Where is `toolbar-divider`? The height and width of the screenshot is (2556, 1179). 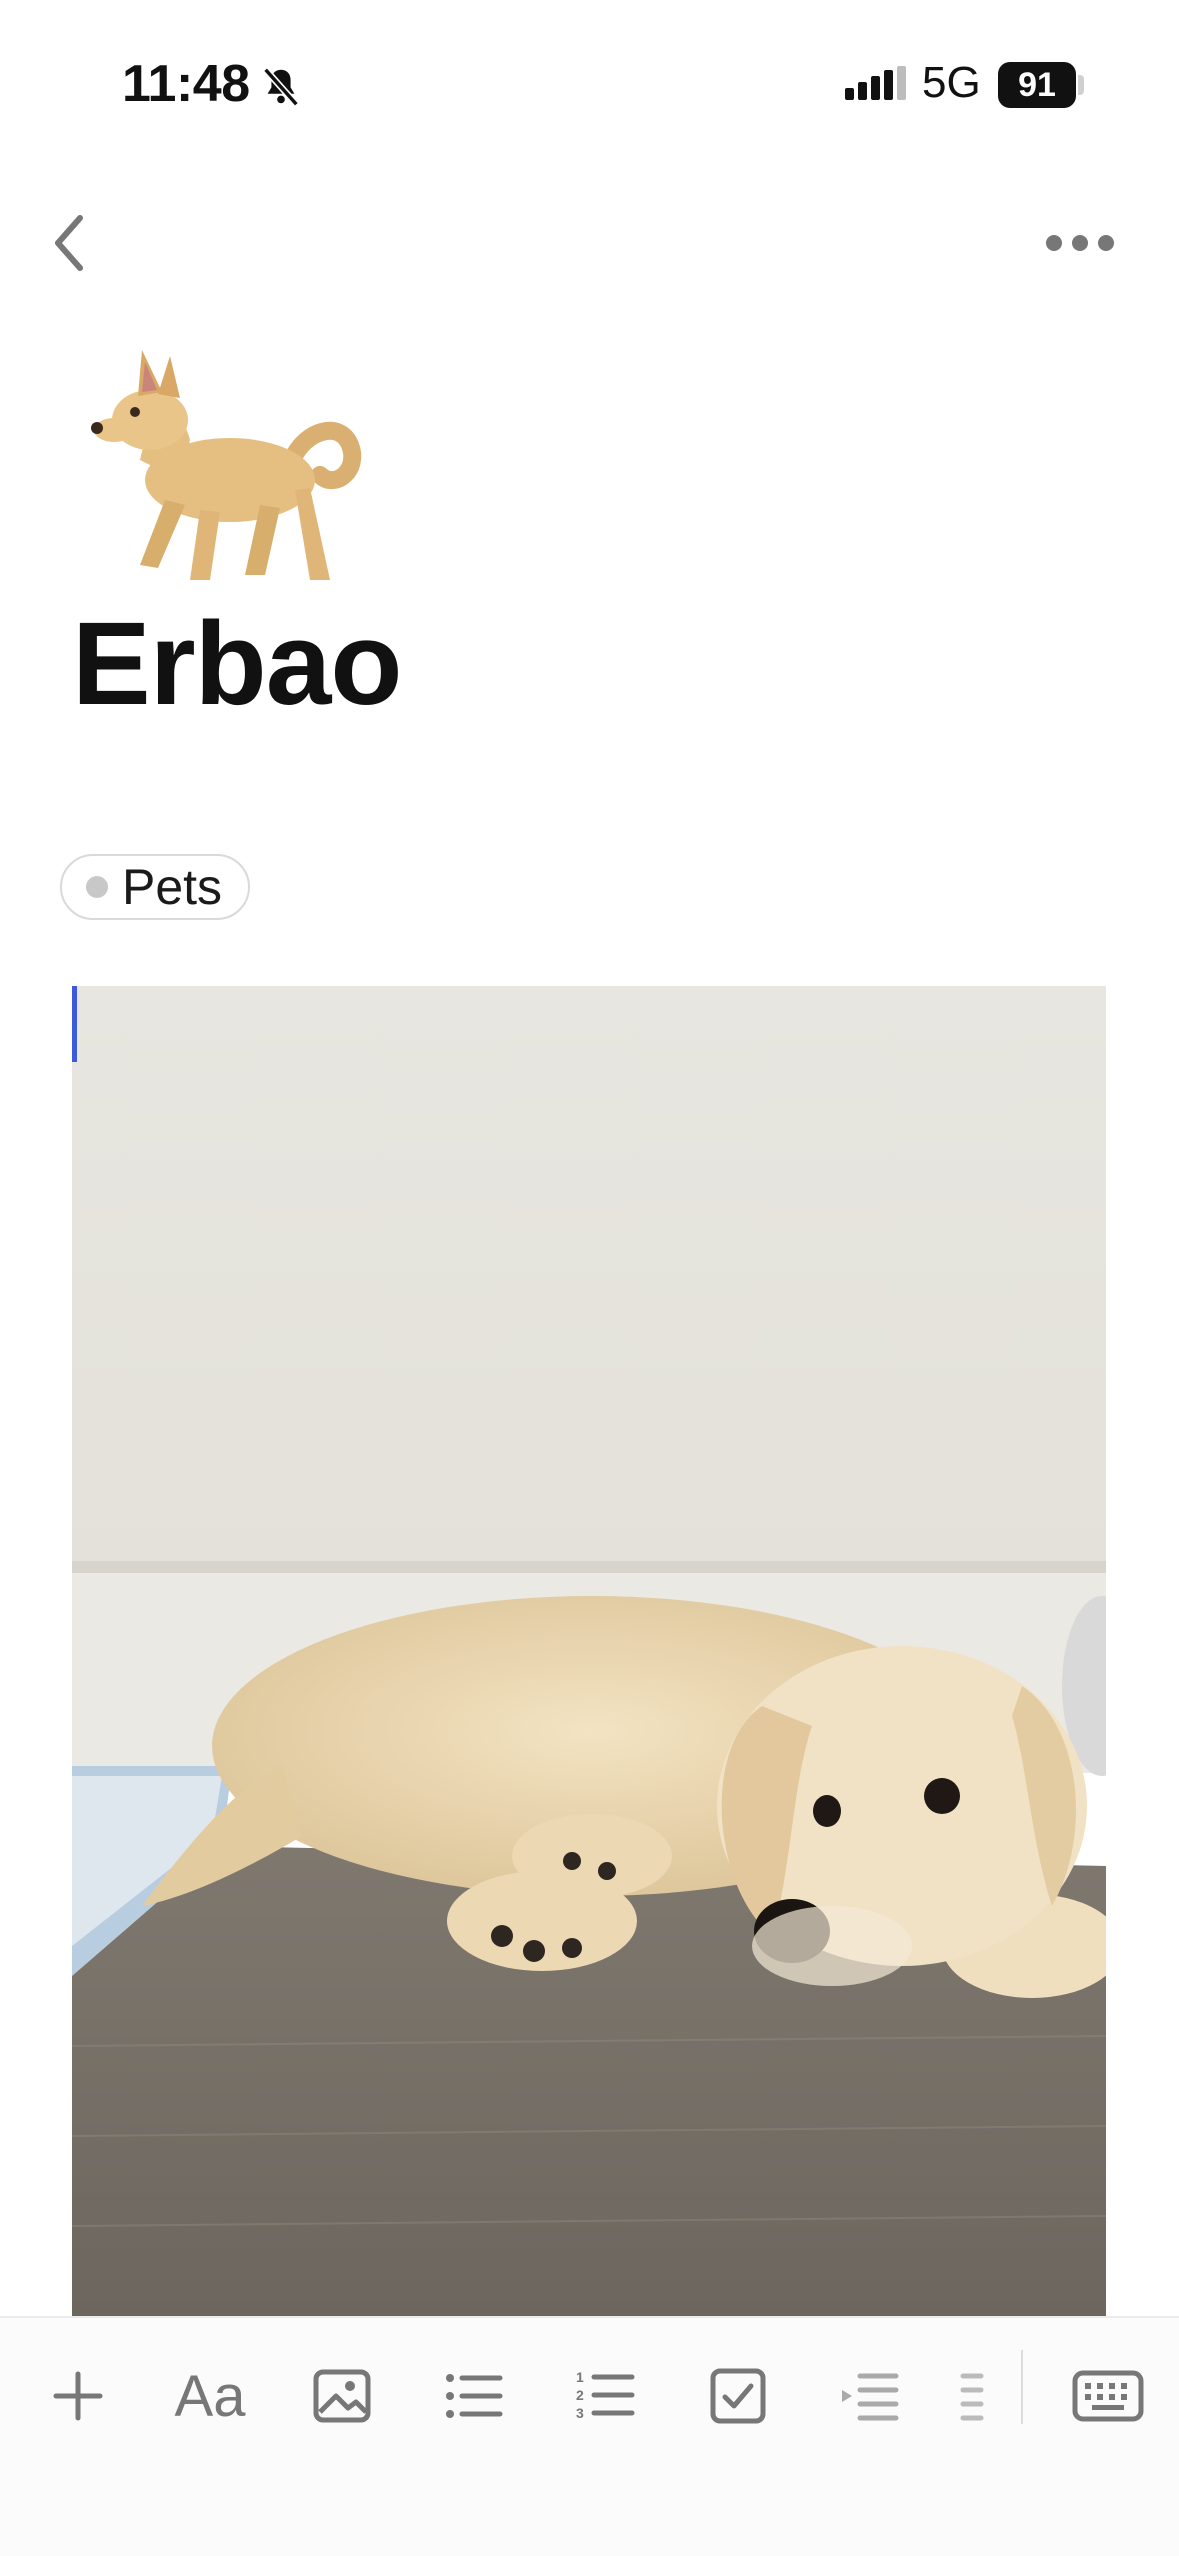
toolbar-divider is located at coordinates (1022, 2387).